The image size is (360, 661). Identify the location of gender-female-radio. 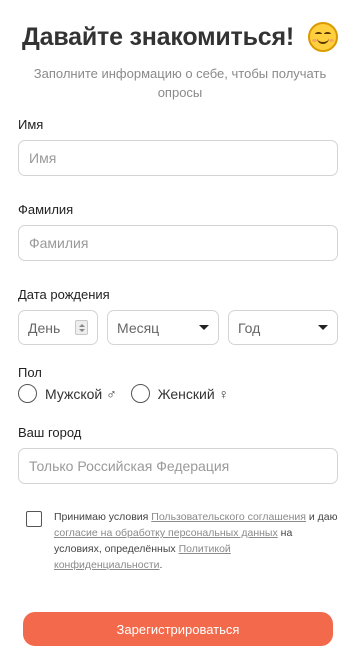
(140, 393).